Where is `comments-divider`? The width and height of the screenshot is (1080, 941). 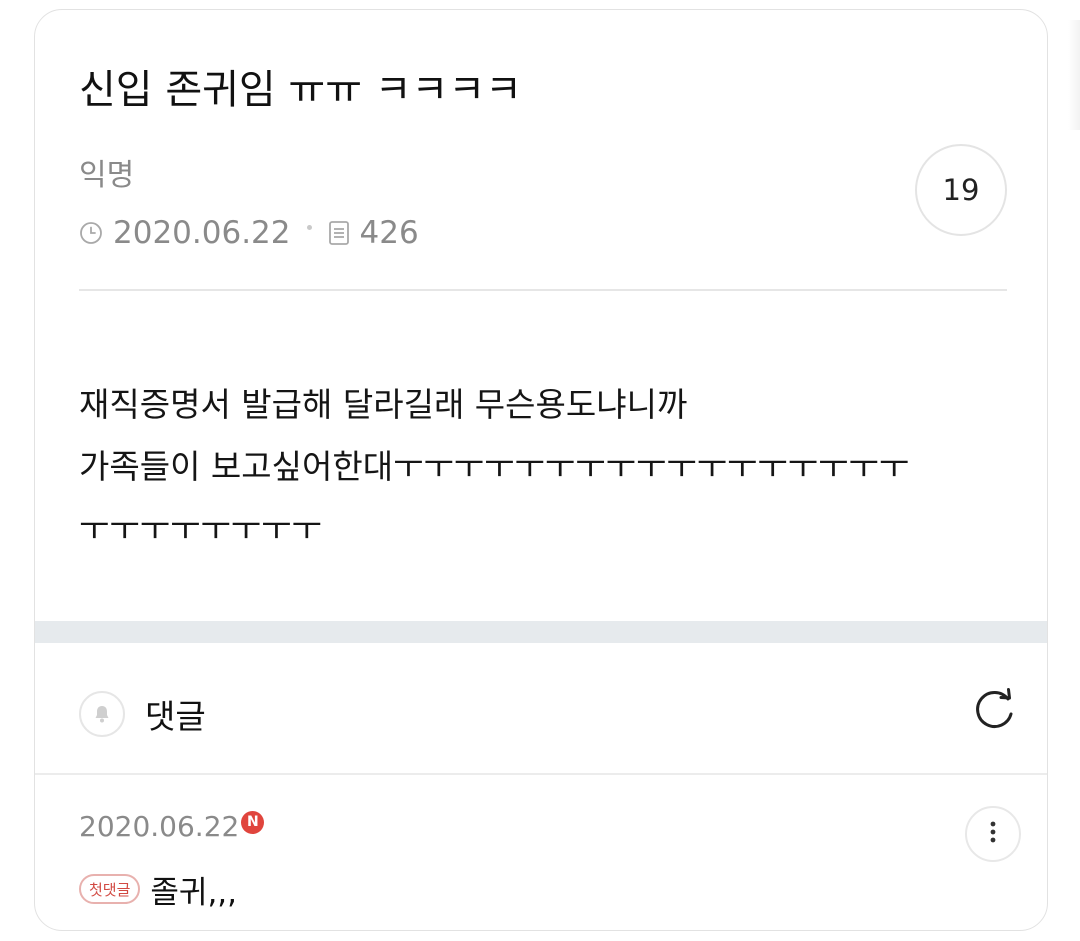 comments-divider is located at coordinates (541, 774).